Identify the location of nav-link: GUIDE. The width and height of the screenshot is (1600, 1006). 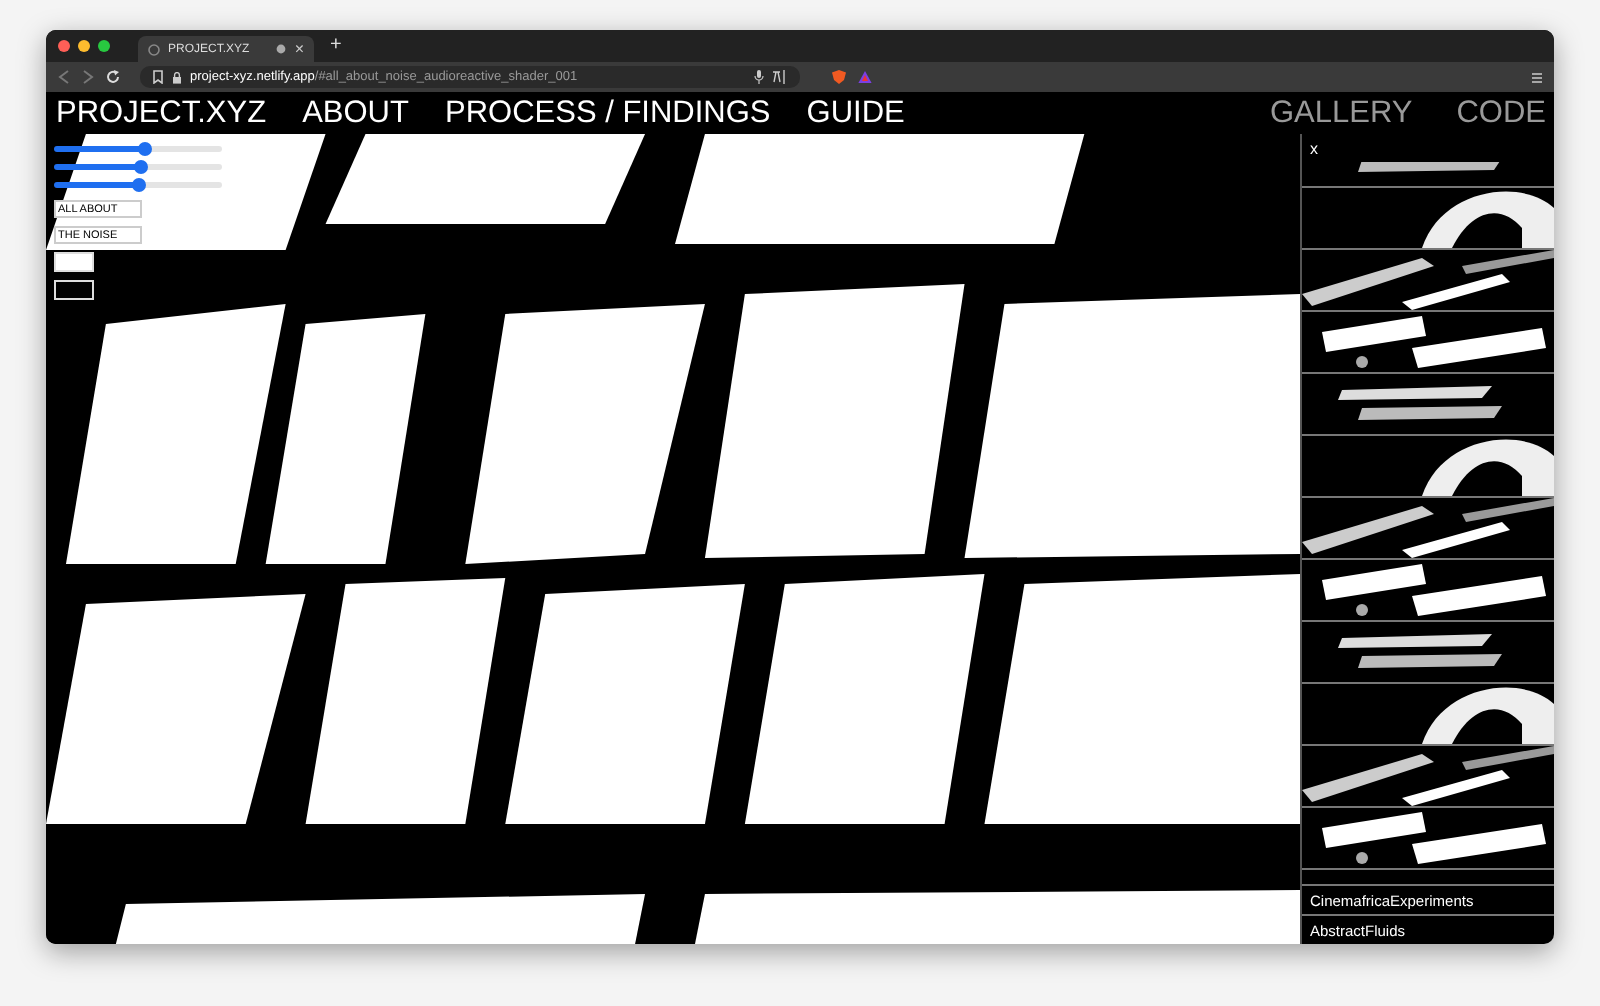
(855, 113).